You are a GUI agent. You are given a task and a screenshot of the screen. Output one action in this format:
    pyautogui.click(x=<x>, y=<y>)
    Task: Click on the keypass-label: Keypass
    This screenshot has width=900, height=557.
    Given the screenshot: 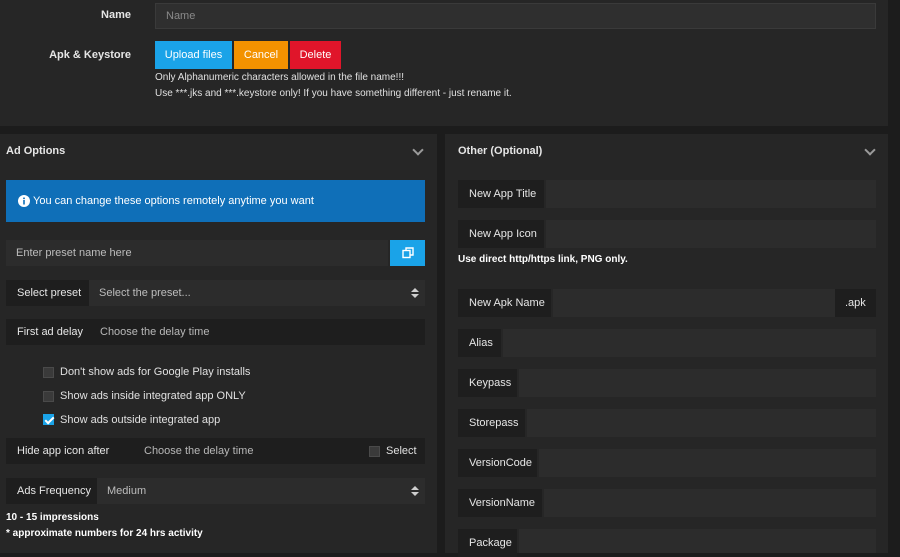 What is the action you would take?
    pyautogui.click(x=487, y=383)
    